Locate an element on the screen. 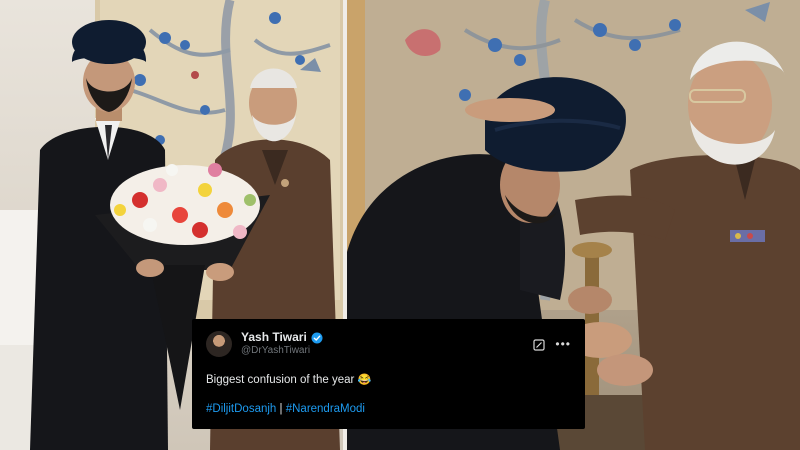  hashtag-narendramodi: #NarendraModi is located at coordinates (325, 409).